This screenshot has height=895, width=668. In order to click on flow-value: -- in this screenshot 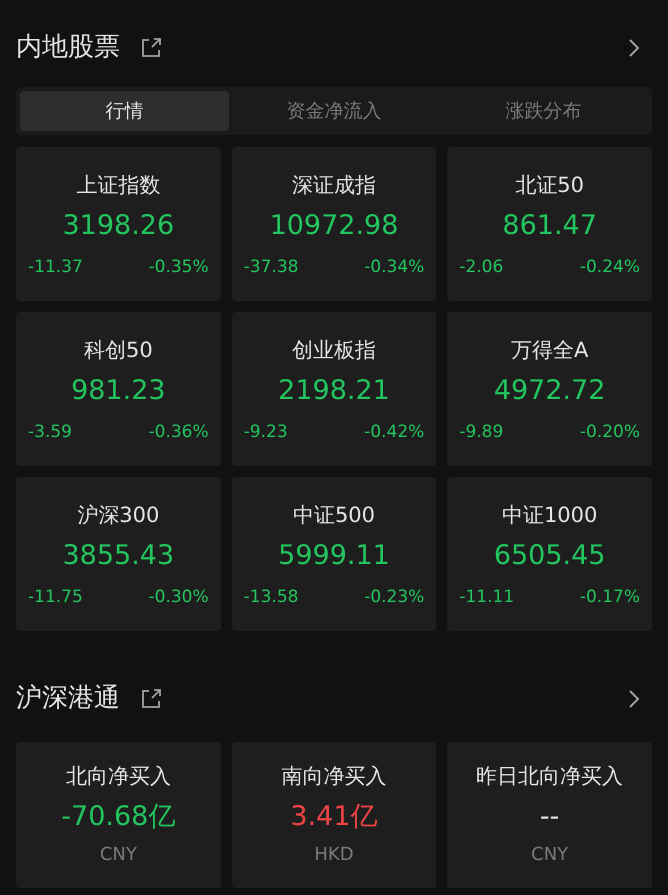, I will do `click(550, 816)`.